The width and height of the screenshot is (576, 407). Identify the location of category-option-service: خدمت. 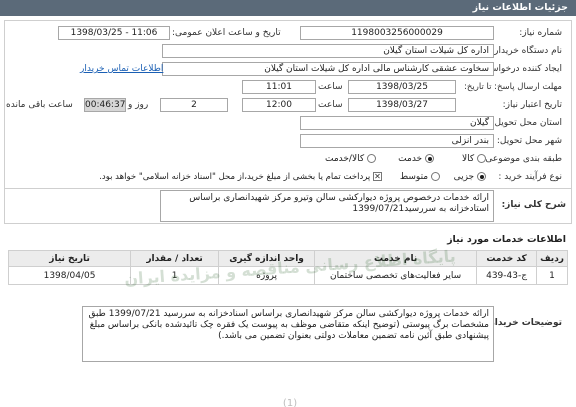
(416, 159).